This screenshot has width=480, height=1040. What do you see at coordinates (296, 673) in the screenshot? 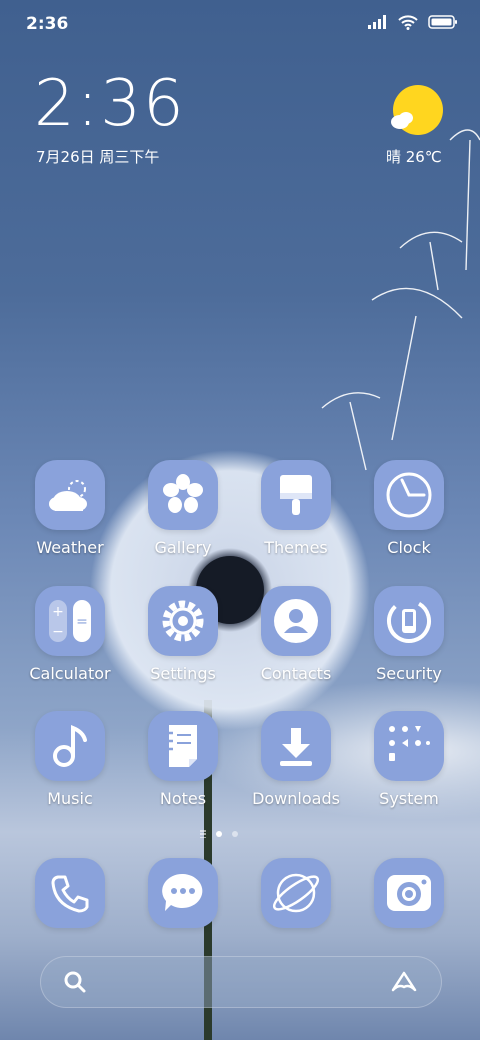
I see `app-label-contacts: Contacts` at bounding box center [296, 673].